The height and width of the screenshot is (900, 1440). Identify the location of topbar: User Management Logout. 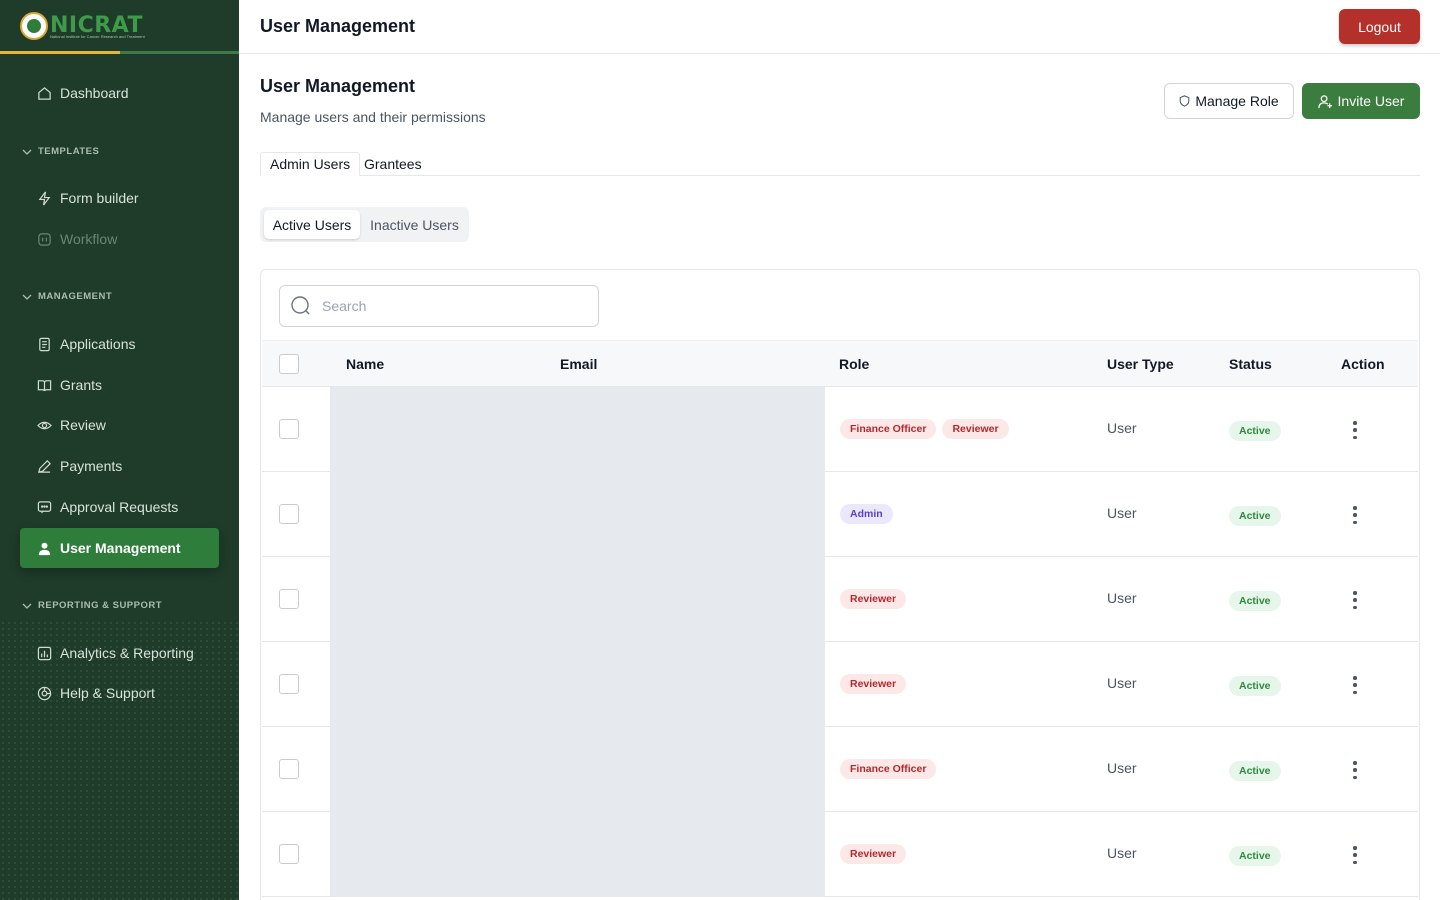
(839, 27).